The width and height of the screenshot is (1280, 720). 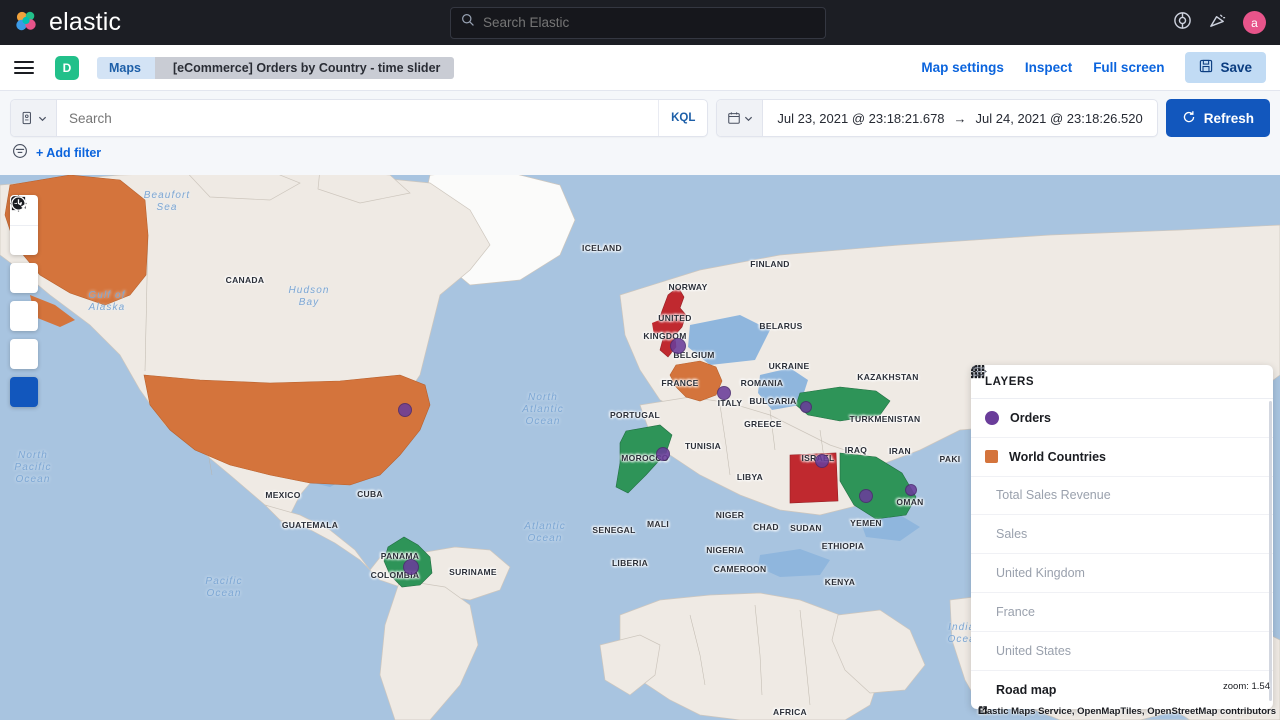 I want to click on filter-options-icon, so click(x=20, y=153).